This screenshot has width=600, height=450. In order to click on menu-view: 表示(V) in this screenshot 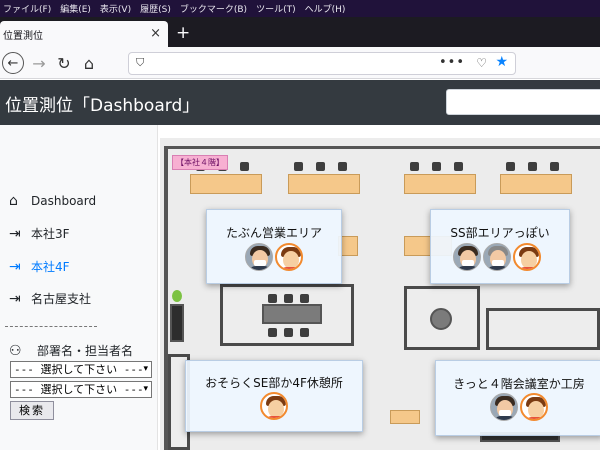, I will do `click(115, 8)`.